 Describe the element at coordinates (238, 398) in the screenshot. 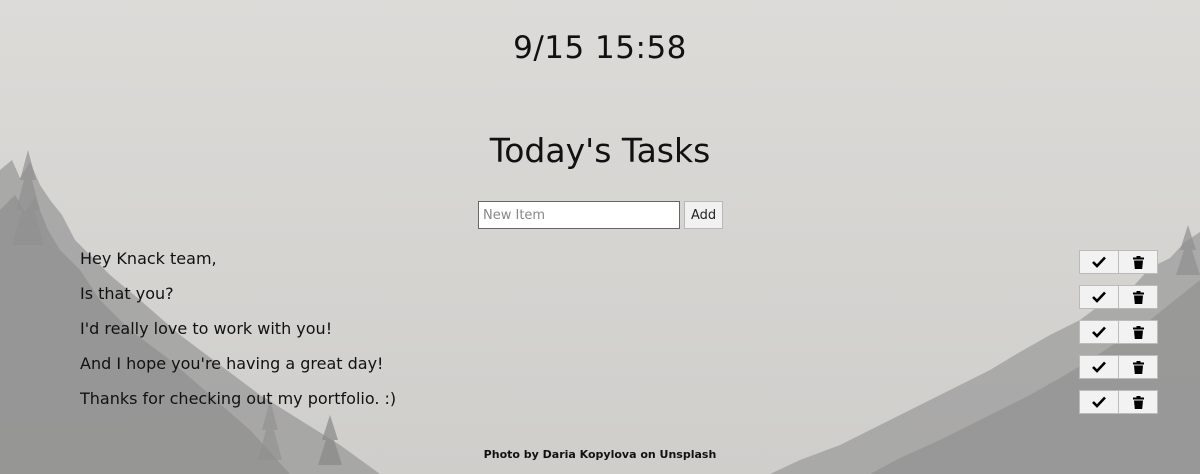

I see `task-text: Thanks for checking out my portfolio. :)` at that location.